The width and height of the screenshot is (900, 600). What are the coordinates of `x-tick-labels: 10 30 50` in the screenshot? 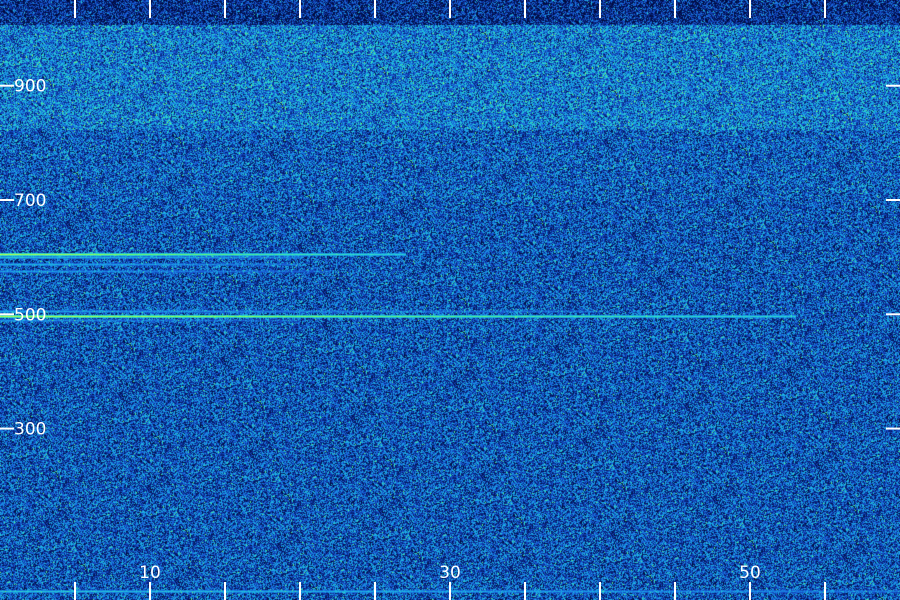 It's located at (450, 573).